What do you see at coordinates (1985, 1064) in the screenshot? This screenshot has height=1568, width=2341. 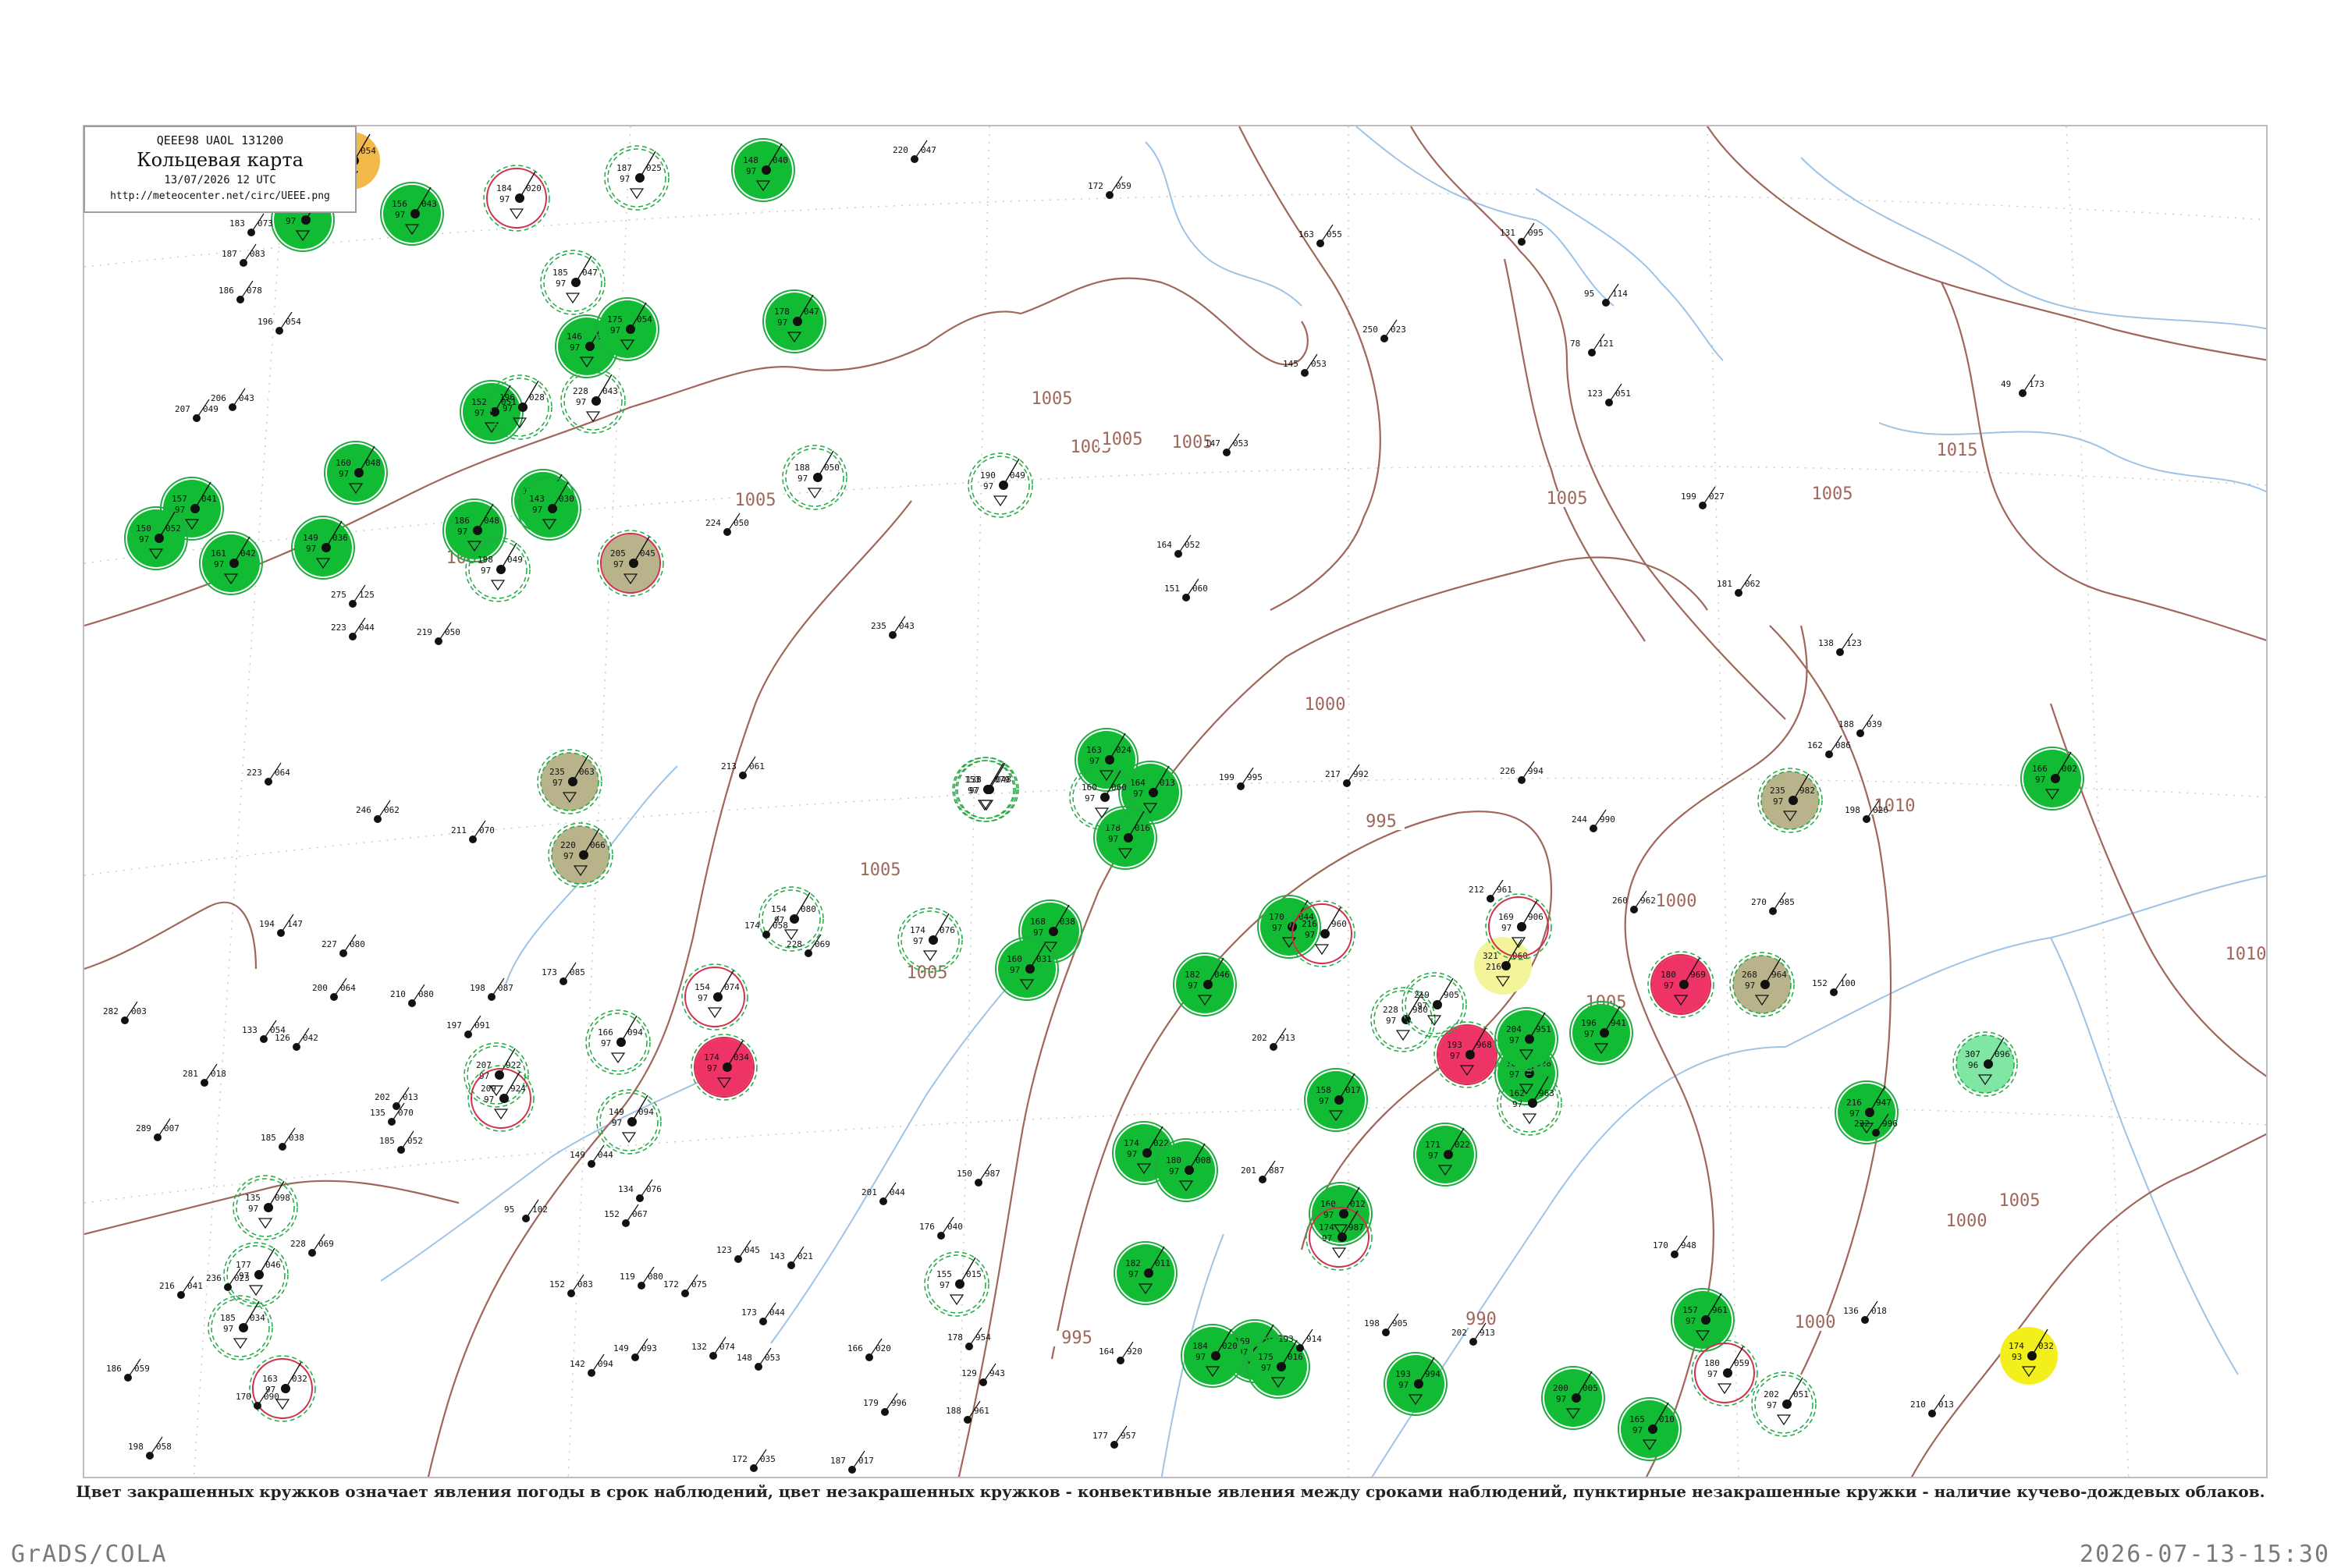 I see `station-marker: 307 096 96` at bounding box center [1985, 1064].